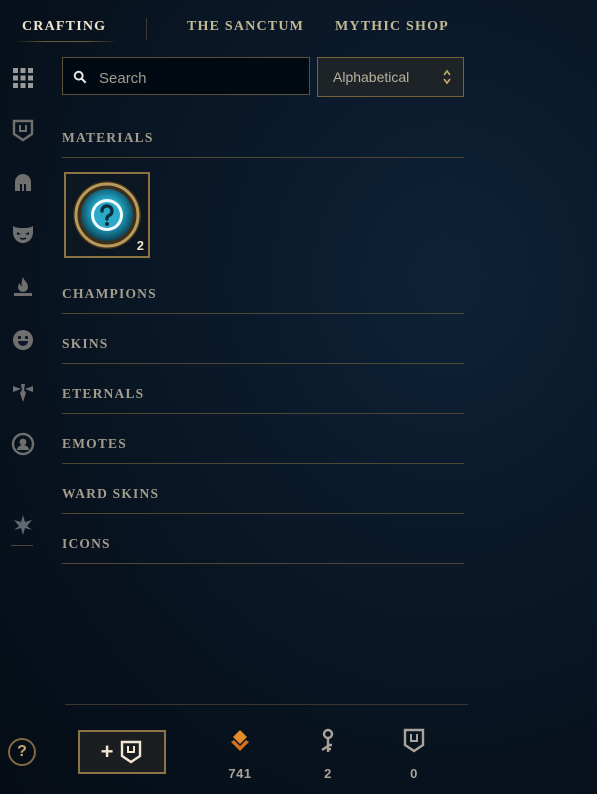  Describe the element at coordinates (327, 740) in the screenshot. I see `key-icon` at that location.